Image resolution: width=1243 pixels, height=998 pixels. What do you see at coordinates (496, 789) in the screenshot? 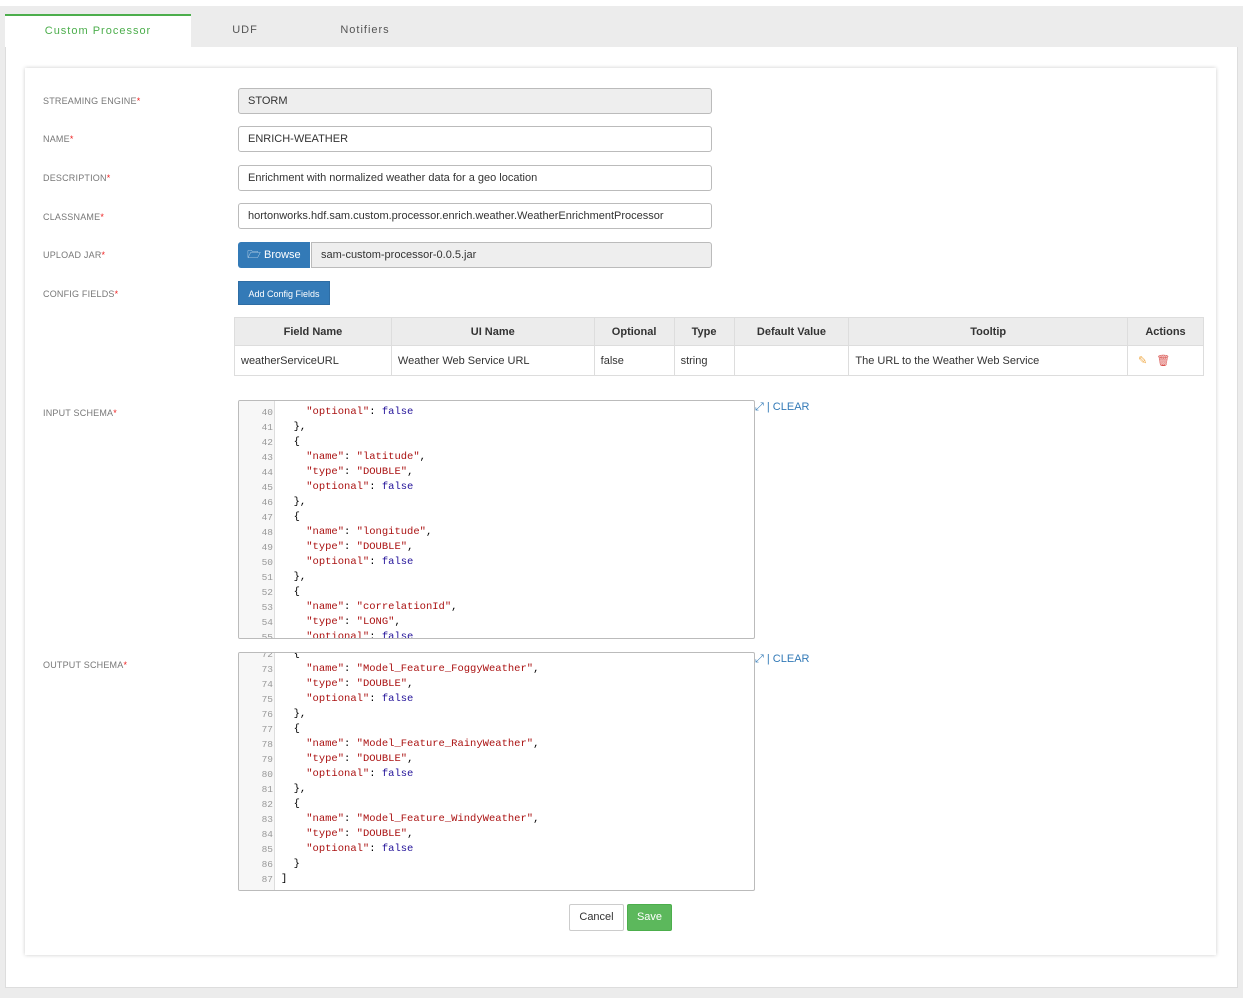
I see `code-line: 81 },` at bounding box center [496, 789].